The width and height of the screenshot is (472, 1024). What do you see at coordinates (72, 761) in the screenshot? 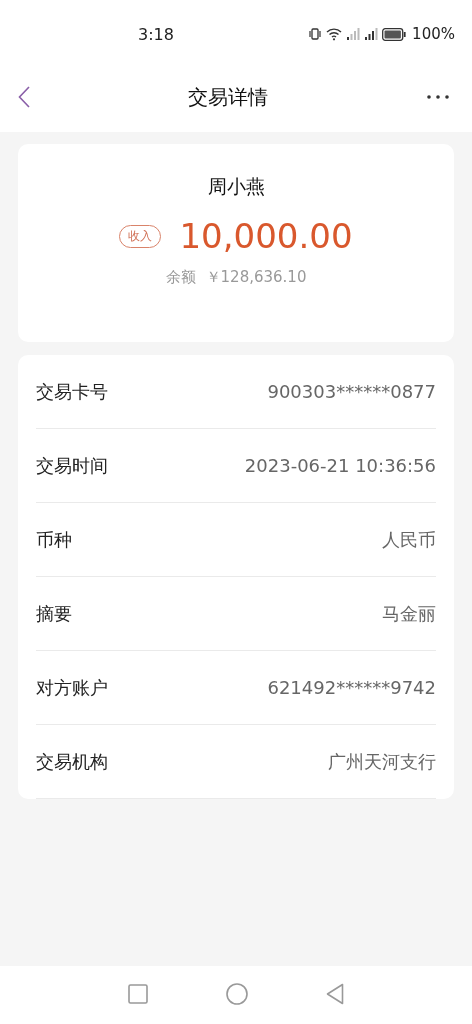
I see `detail-label: 交易机构` at bounding box center [72, 761].